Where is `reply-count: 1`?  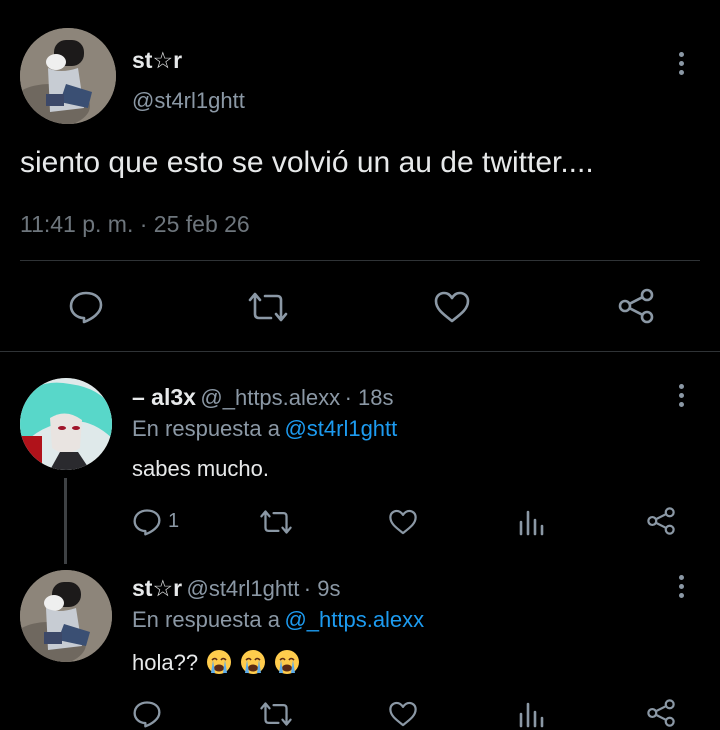
reply-count: 1 is located at coordinates (174, 521).